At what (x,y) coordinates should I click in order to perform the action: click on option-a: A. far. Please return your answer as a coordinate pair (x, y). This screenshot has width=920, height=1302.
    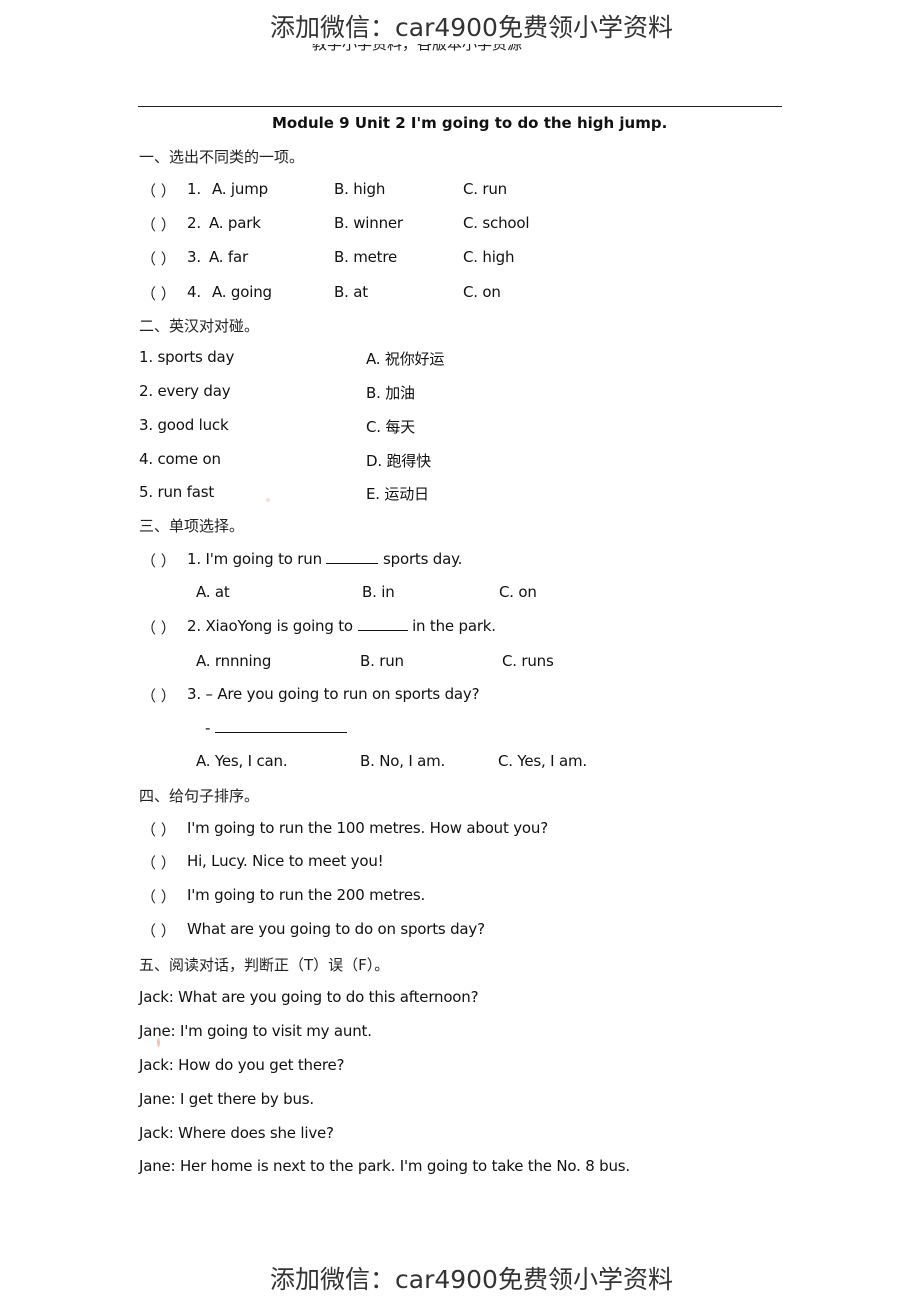
    Looking at the image, I should click on (228, 257).